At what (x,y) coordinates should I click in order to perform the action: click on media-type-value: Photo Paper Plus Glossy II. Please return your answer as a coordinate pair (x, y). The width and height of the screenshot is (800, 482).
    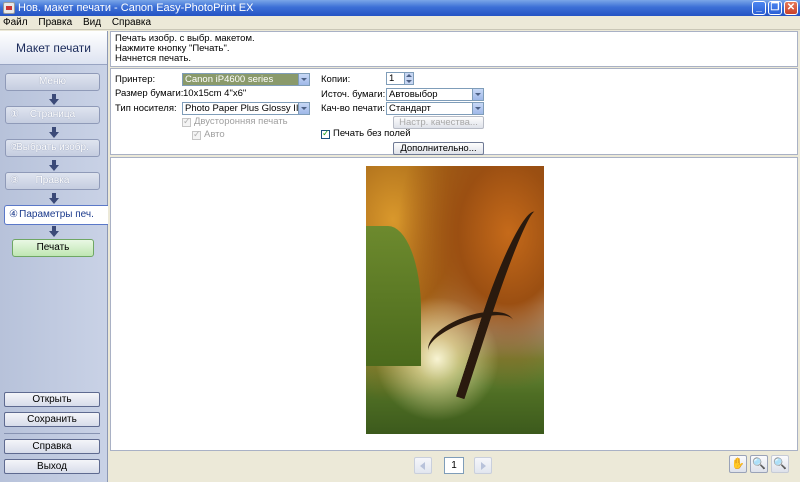
    Looking at the image, I should click on (242, 108).